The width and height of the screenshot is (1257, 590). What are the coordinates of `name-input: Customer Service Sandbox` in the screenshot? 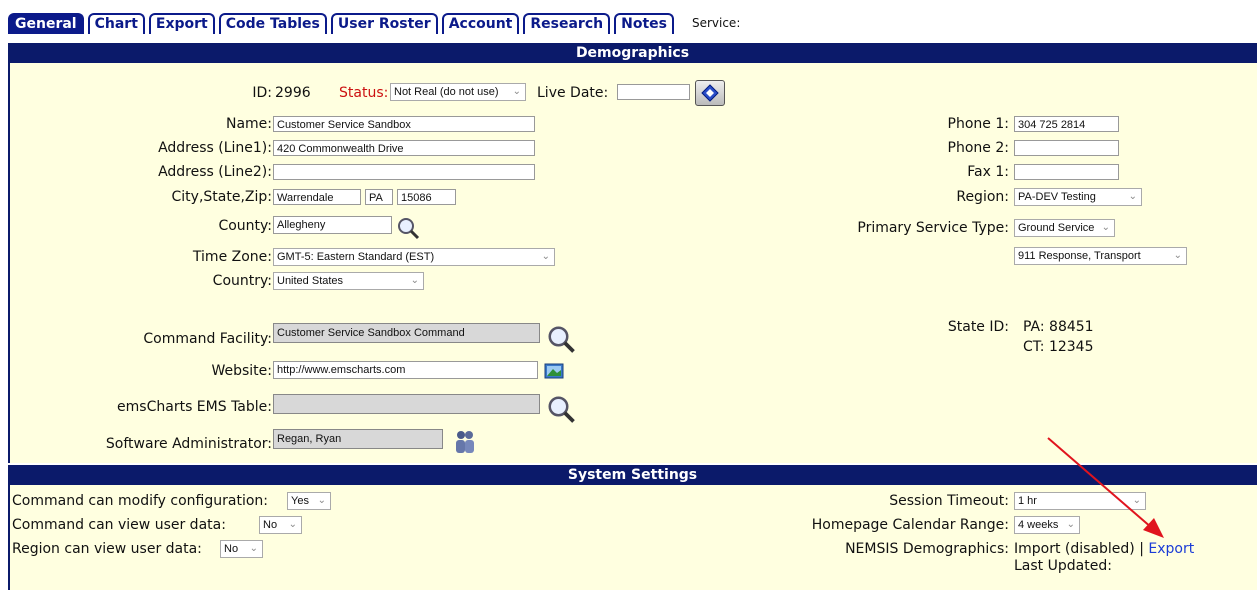 It's located at (404, 124).